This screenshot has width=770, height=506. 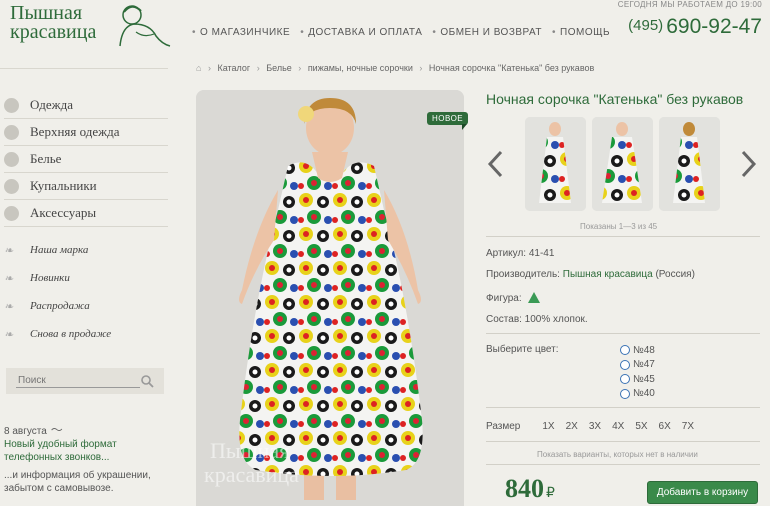 I want to click on article-value: 41-41, so click(x=541, y=253).